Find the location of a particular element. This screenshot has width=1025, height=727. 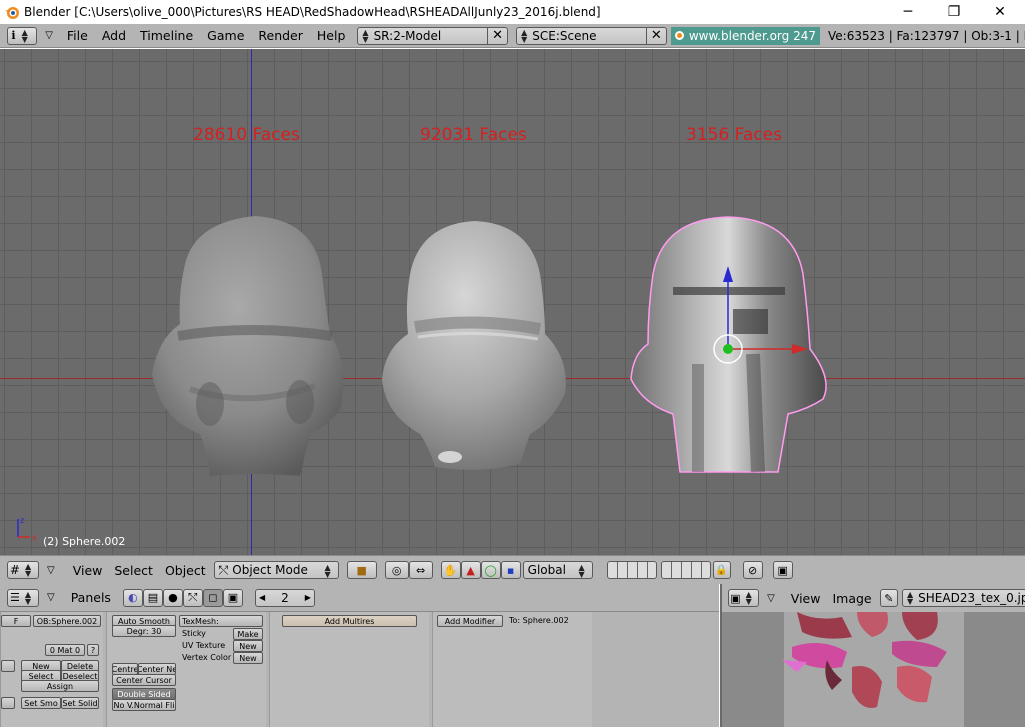

render-view-button: ▣ is located at coordinates (782, 570).